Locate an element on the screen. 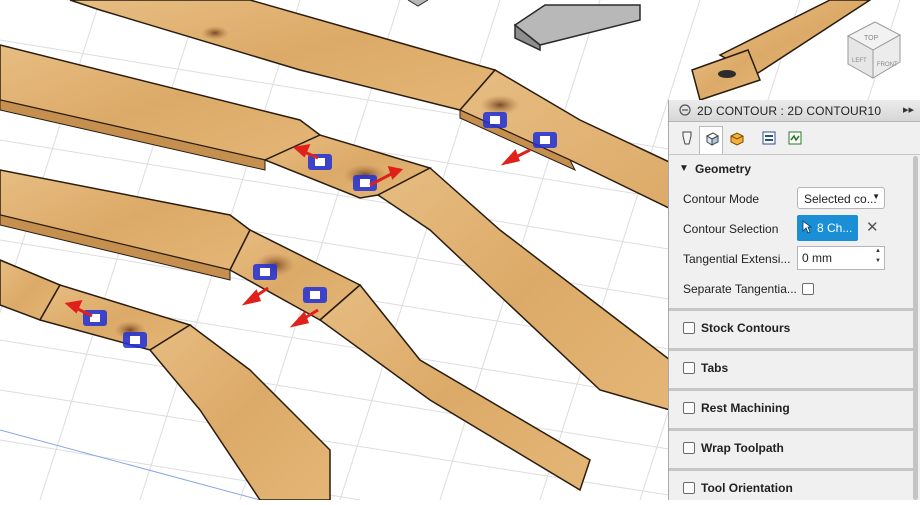 This screenshot has width=920, height=505. heights-icon is located at coordinates (737, 139).